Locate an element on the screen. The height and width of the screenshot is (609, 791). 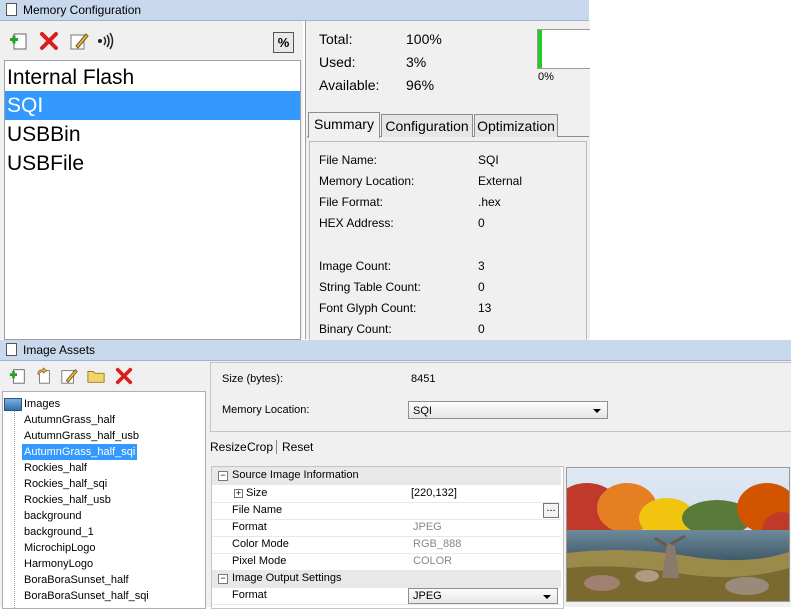
memory-item-usbfile: USBFile is located at coordinates (152, 163).